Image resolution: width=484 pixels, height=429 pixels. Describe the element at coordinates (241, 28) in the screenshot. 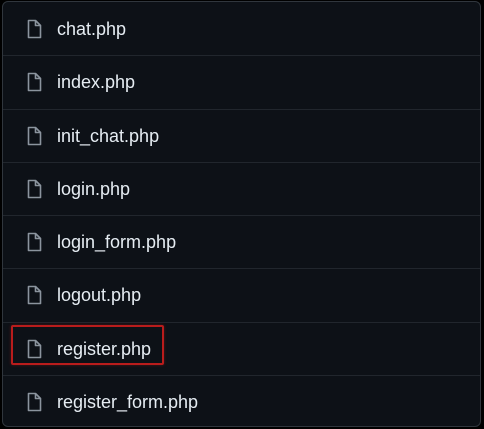

I see `file-row-chat: chat.php` at that location.